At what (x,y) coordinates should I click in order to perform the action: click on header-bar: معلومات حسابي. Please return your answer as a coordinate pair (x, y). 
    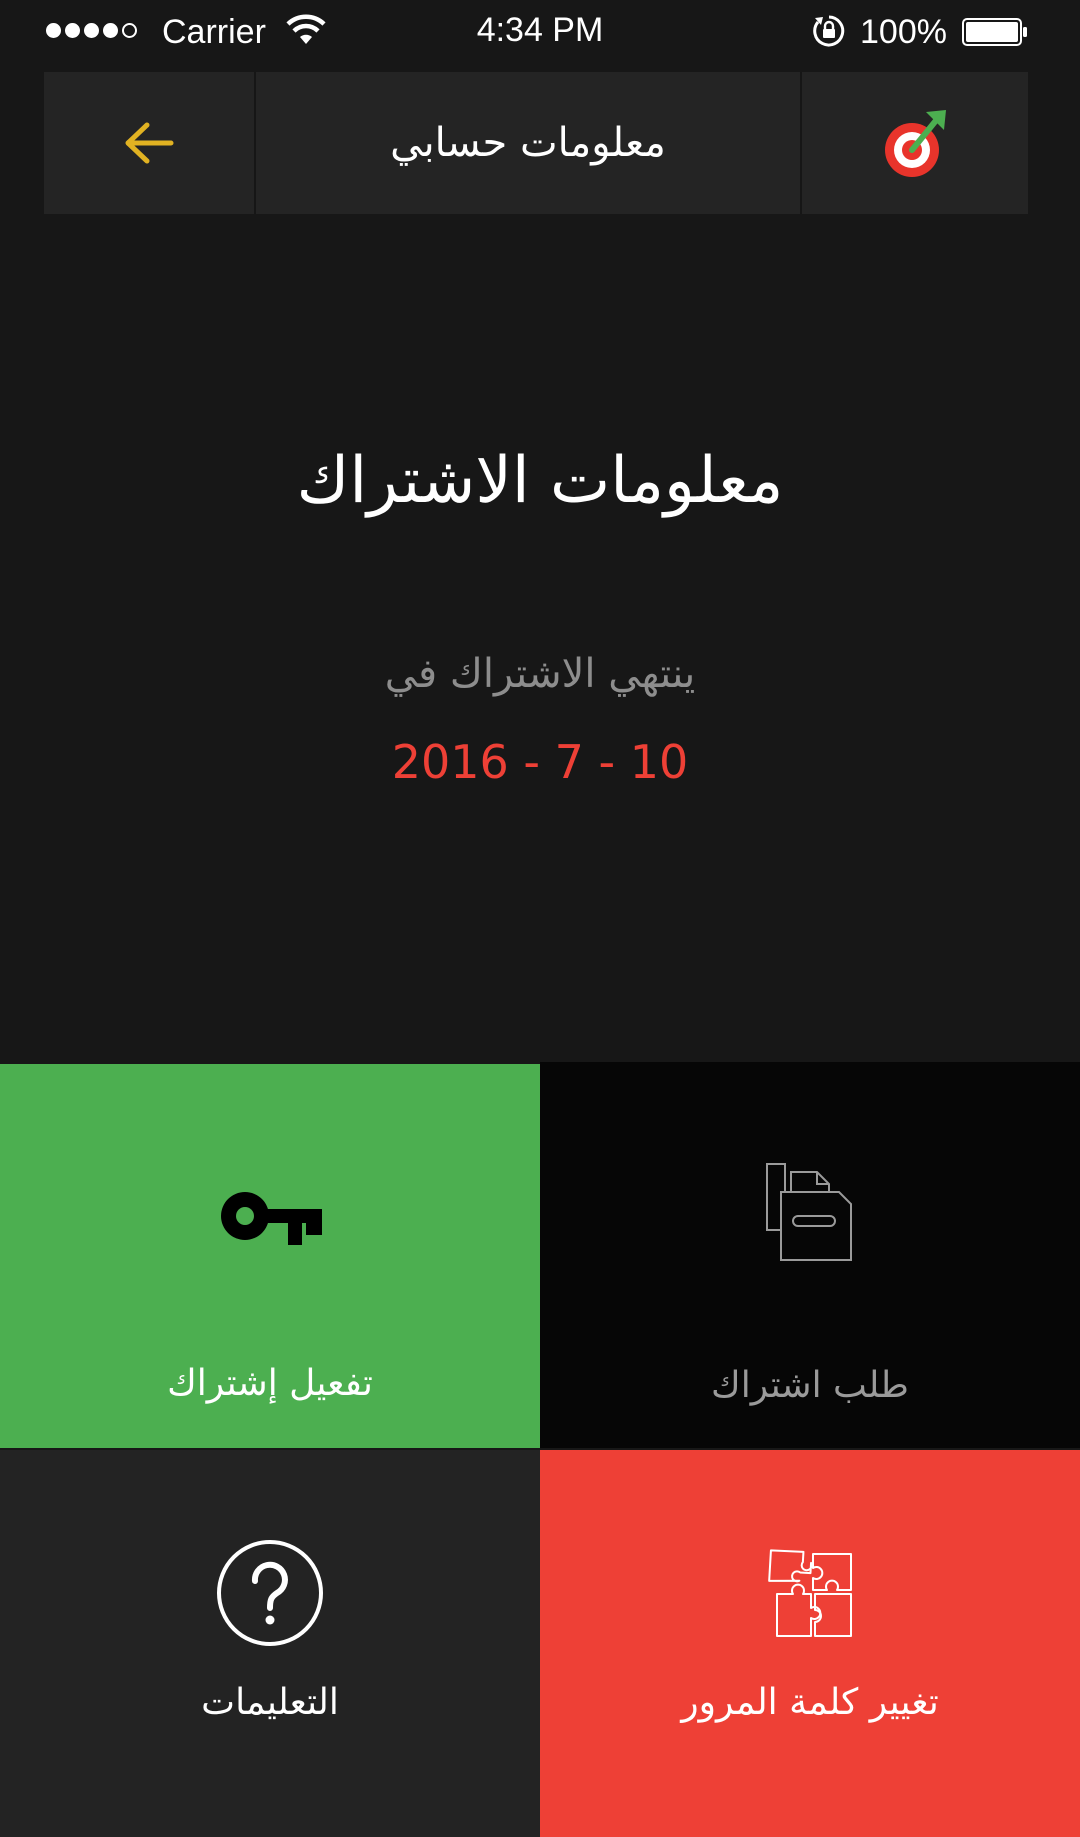
    Looking at the image, I should click on (536, 143).